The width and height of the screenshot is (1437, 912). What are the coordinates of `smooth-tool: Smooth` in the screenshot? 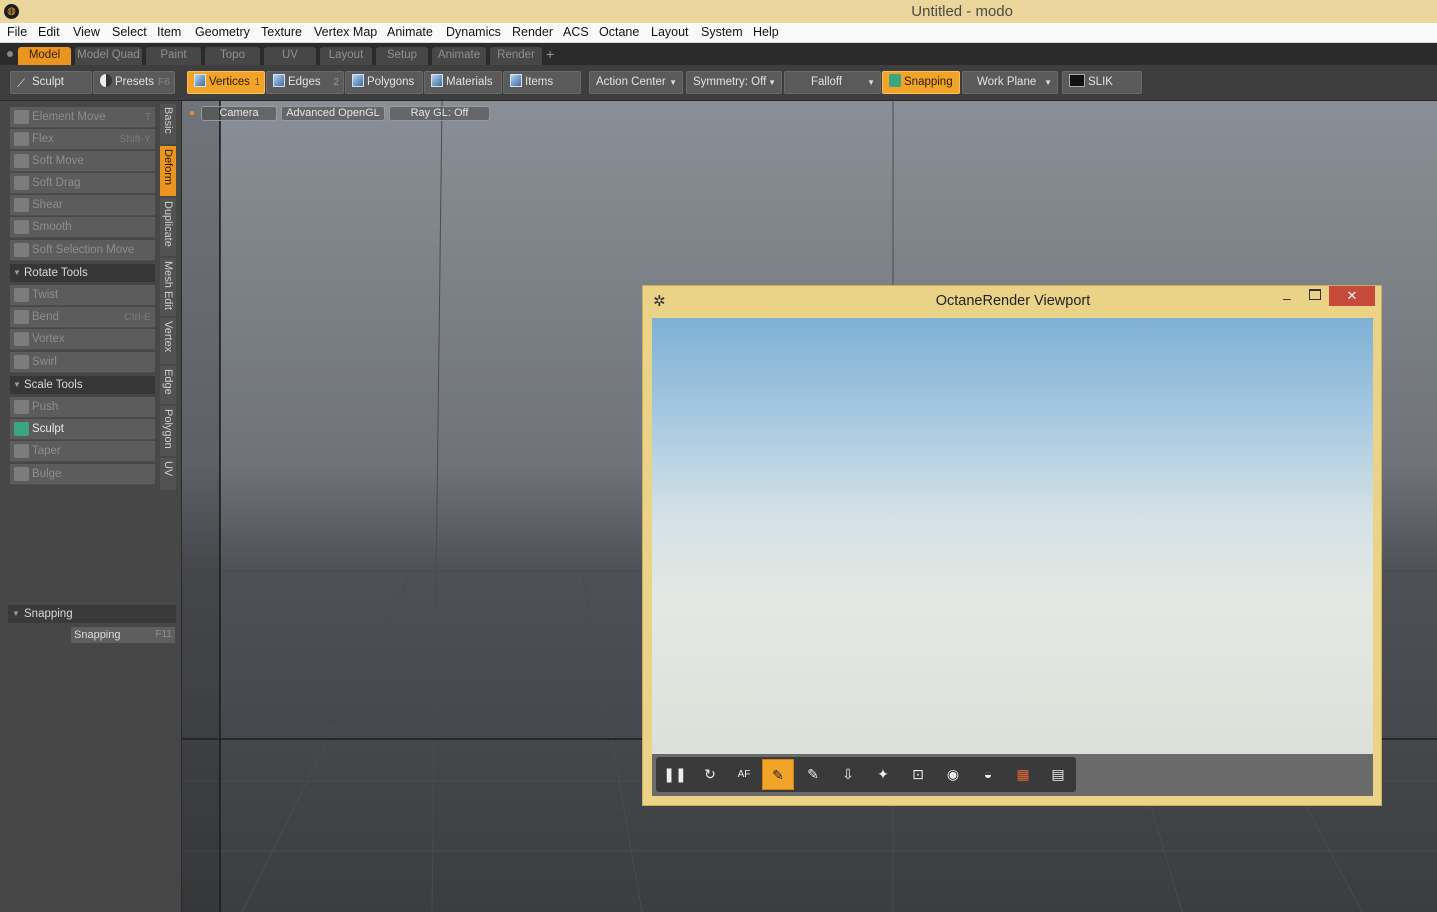 It's located at (82, 227).